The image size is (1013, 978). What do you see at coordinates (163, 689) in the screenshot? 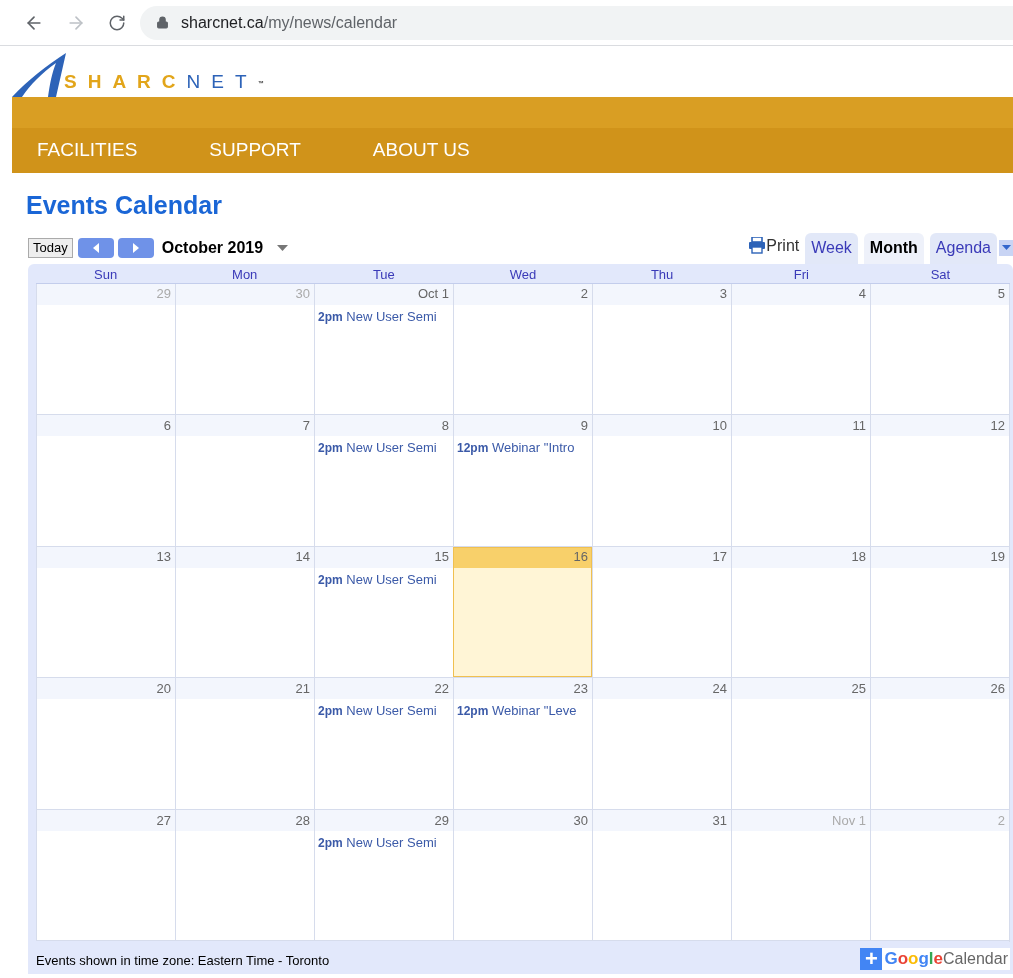
I see `date-number: 20` at bounding box center [163, 689].